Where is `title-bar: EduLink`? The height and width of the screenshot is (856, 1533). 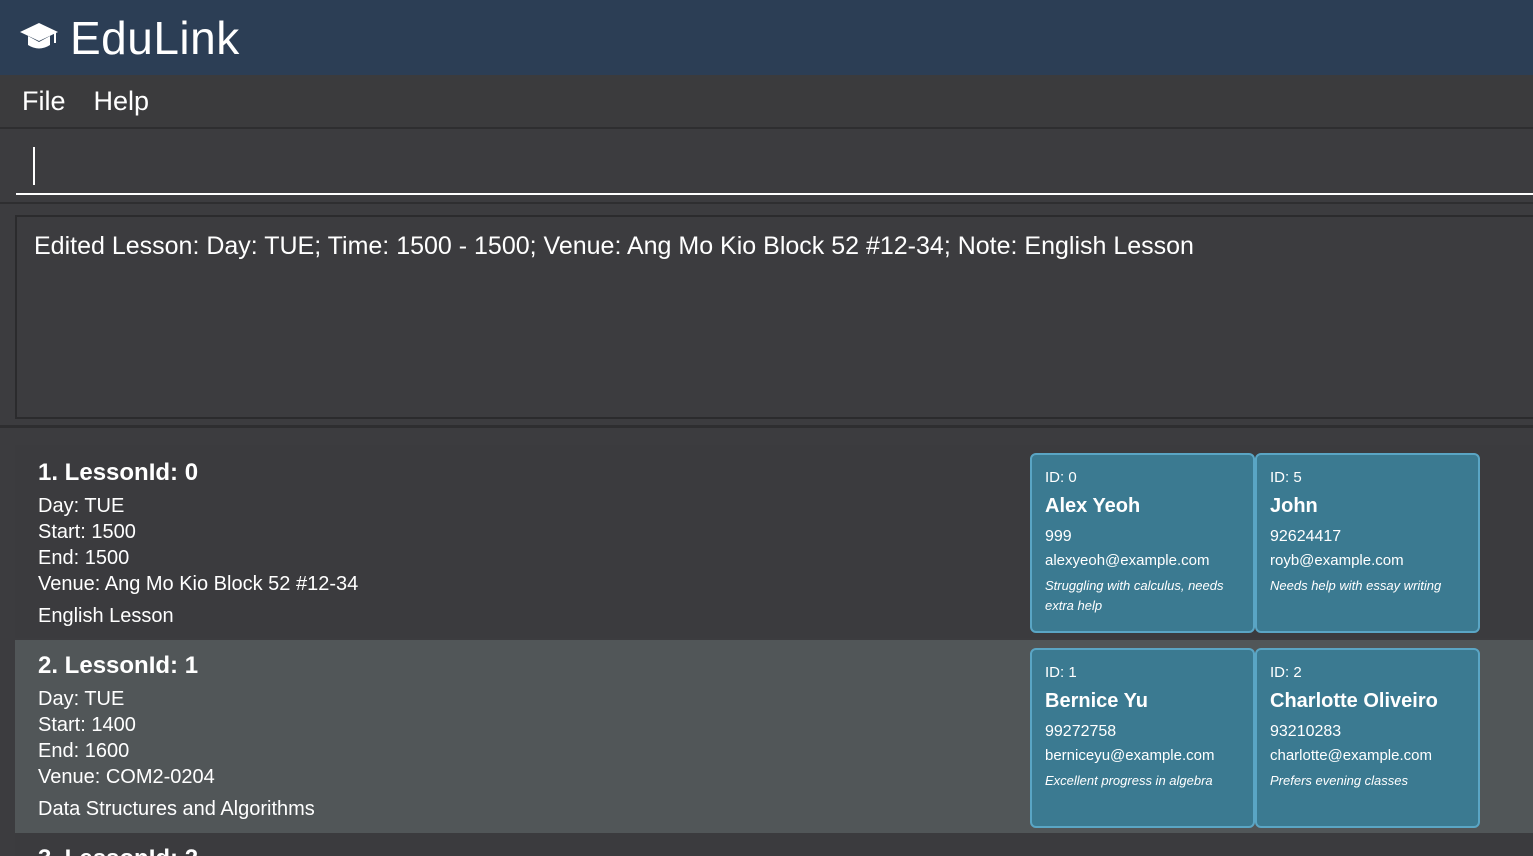 title-bar: EduLink is located at coordinates (766, 37).